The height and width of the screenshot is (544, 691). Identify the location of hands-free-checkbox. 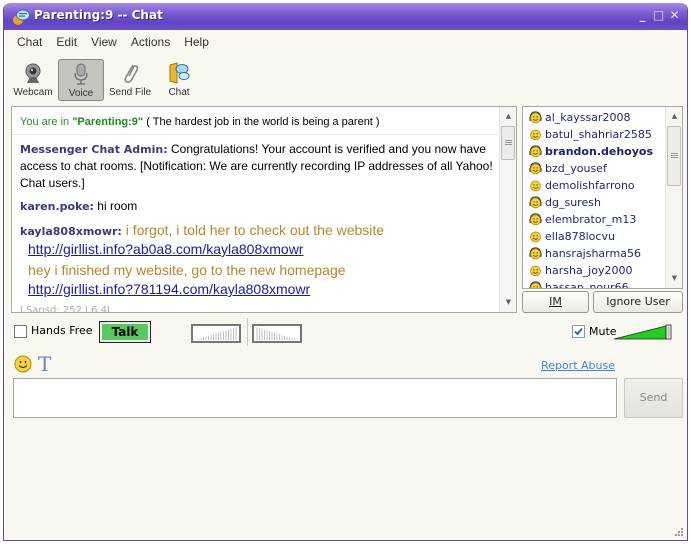
(20, 331).